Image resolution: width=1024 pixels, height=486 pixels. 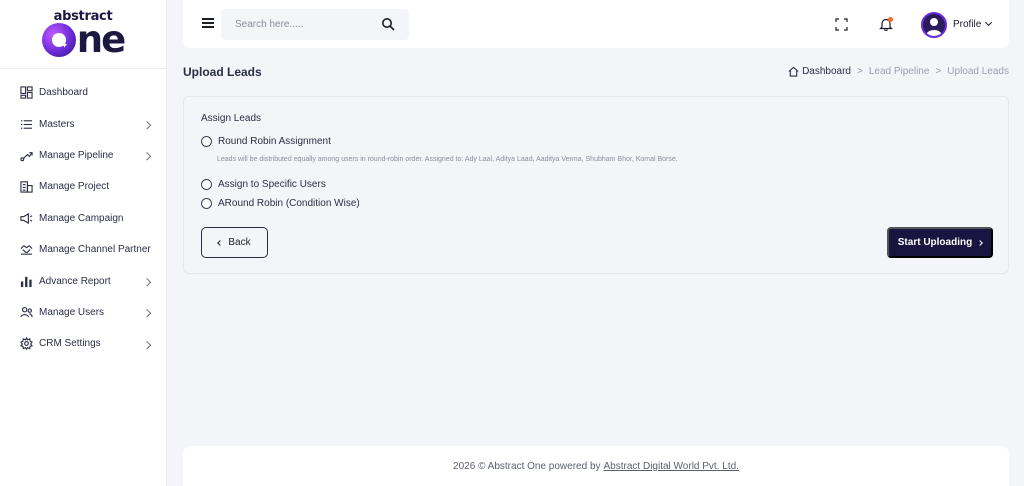 What do you see at coordinates (75, 281) in the screenshot?
I see `sidebar-item-label: Advance Report` at bounding box center [75, 281].